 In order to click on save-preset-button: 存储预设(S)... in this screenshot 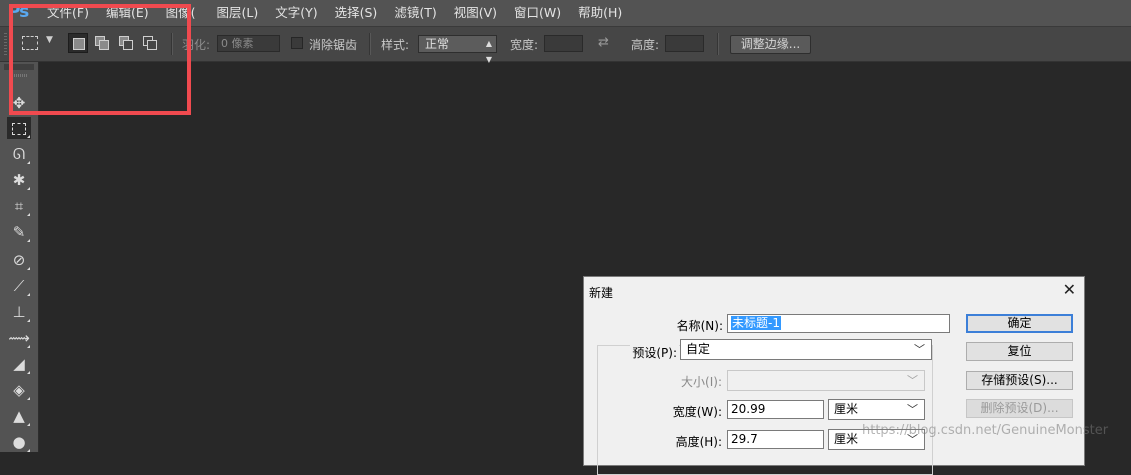, I will do `click(1019, 380)`.